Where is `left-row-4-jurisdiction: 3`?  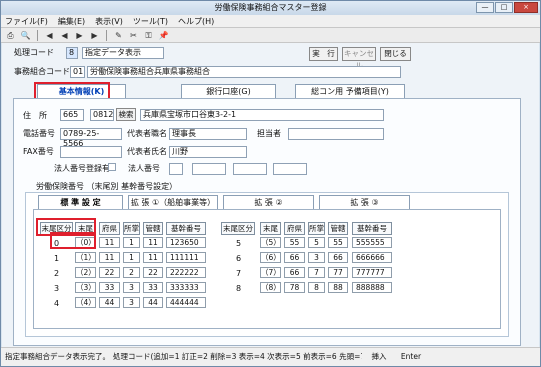
left-row-4-jurisdiction: 3 is located at coordinates (131, 302).